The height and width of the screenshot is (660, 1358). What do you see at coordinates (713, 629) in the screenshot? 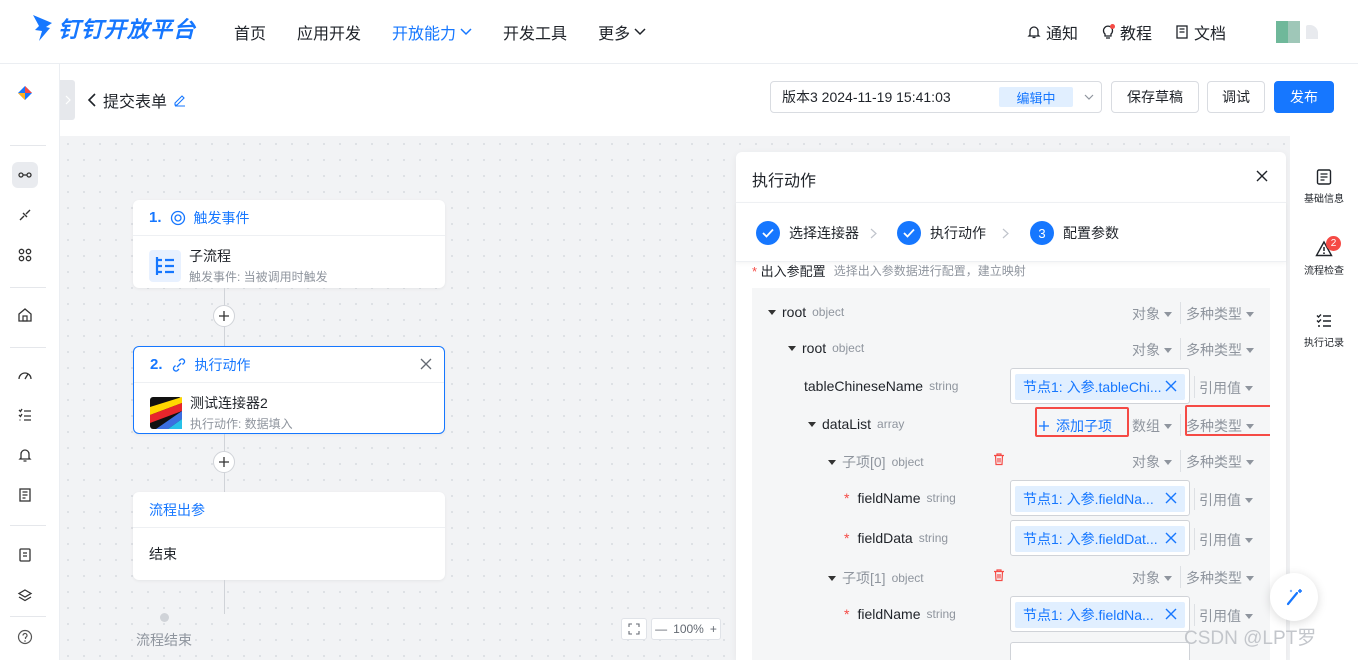
I see `zoom-in-icon: +` at bounding box center [713, 629].